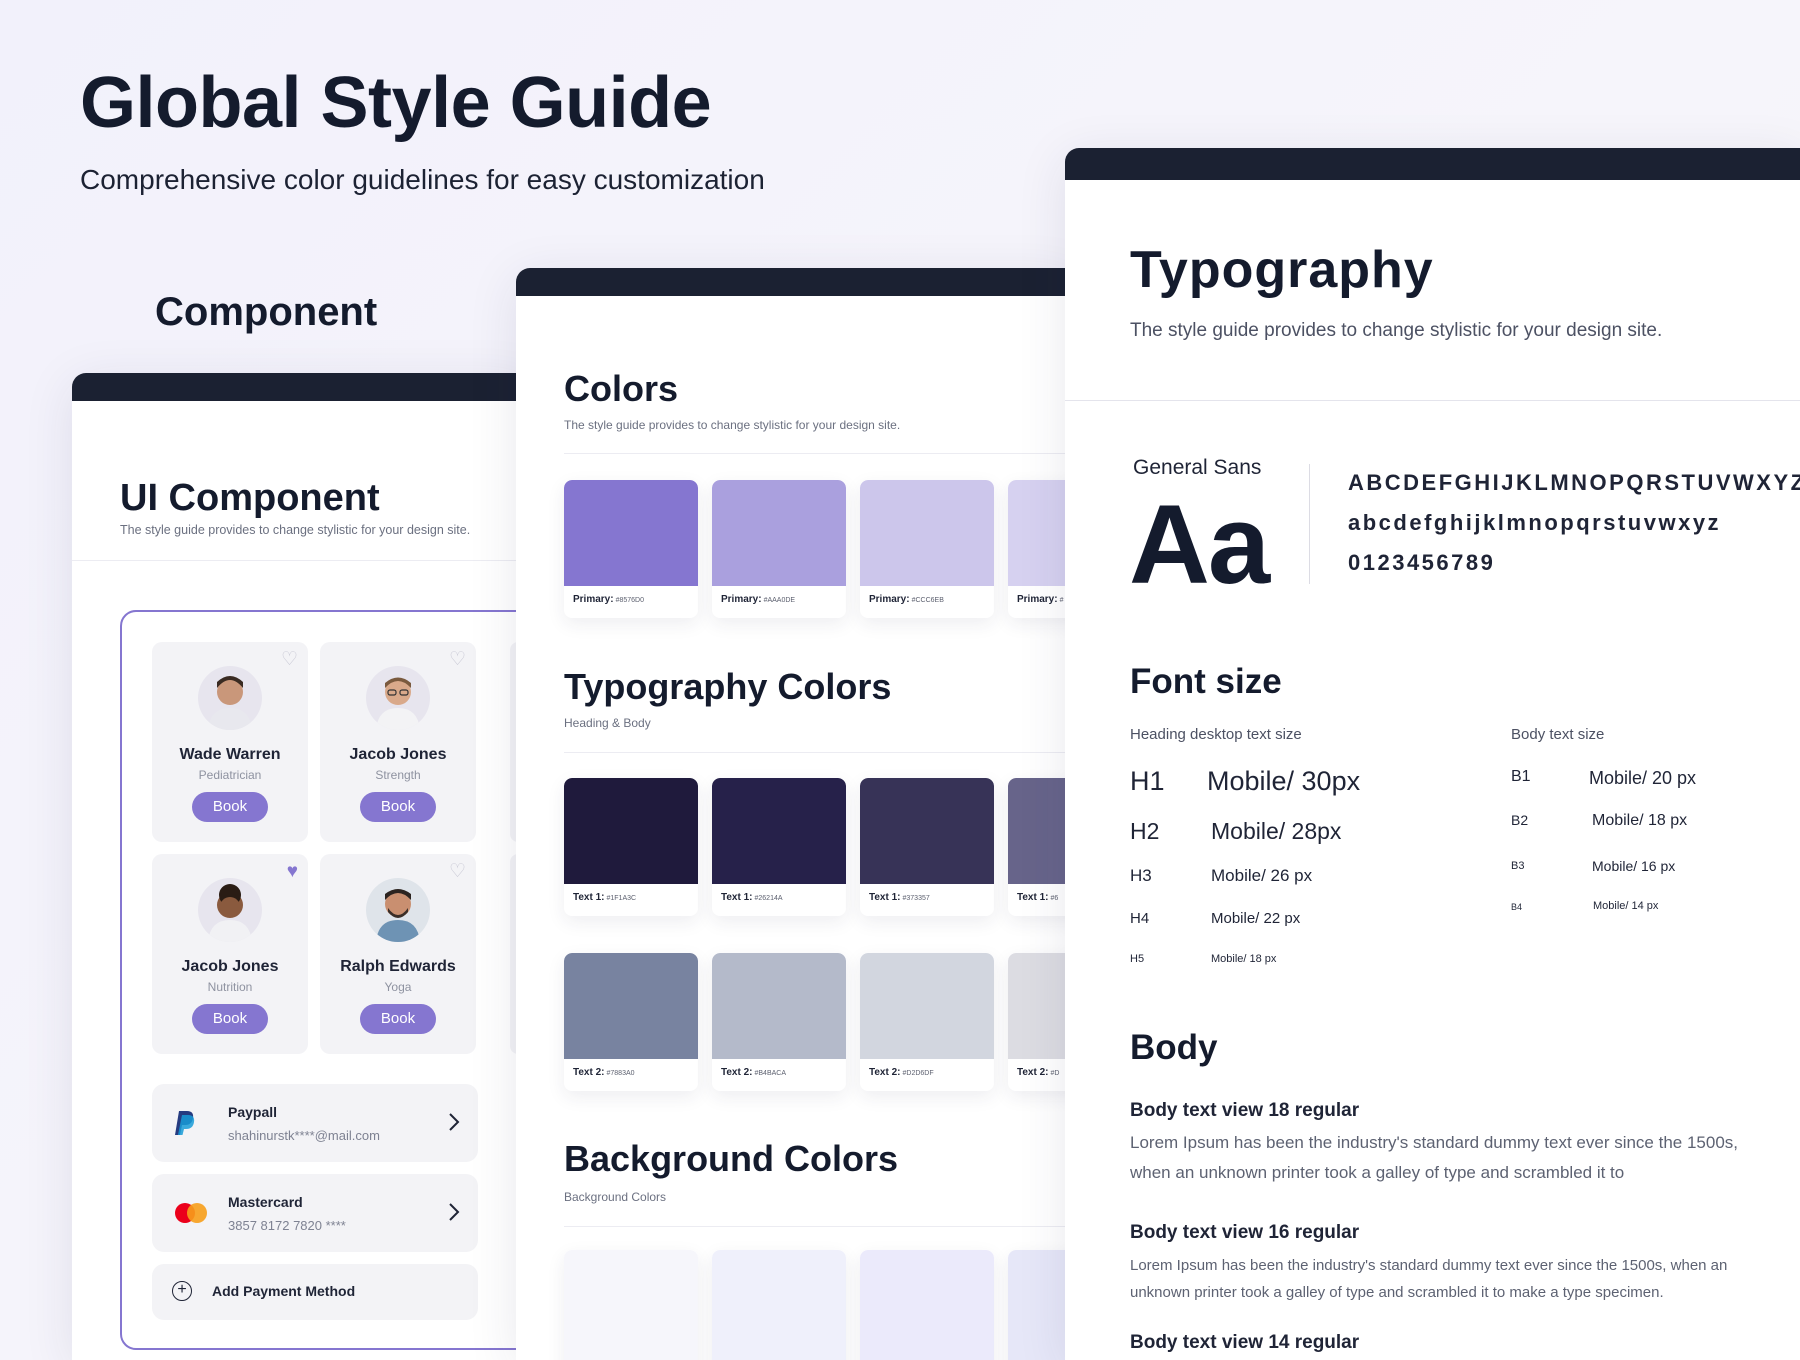  I want to click on font-family-name: General Sans, so click(1197, 467).